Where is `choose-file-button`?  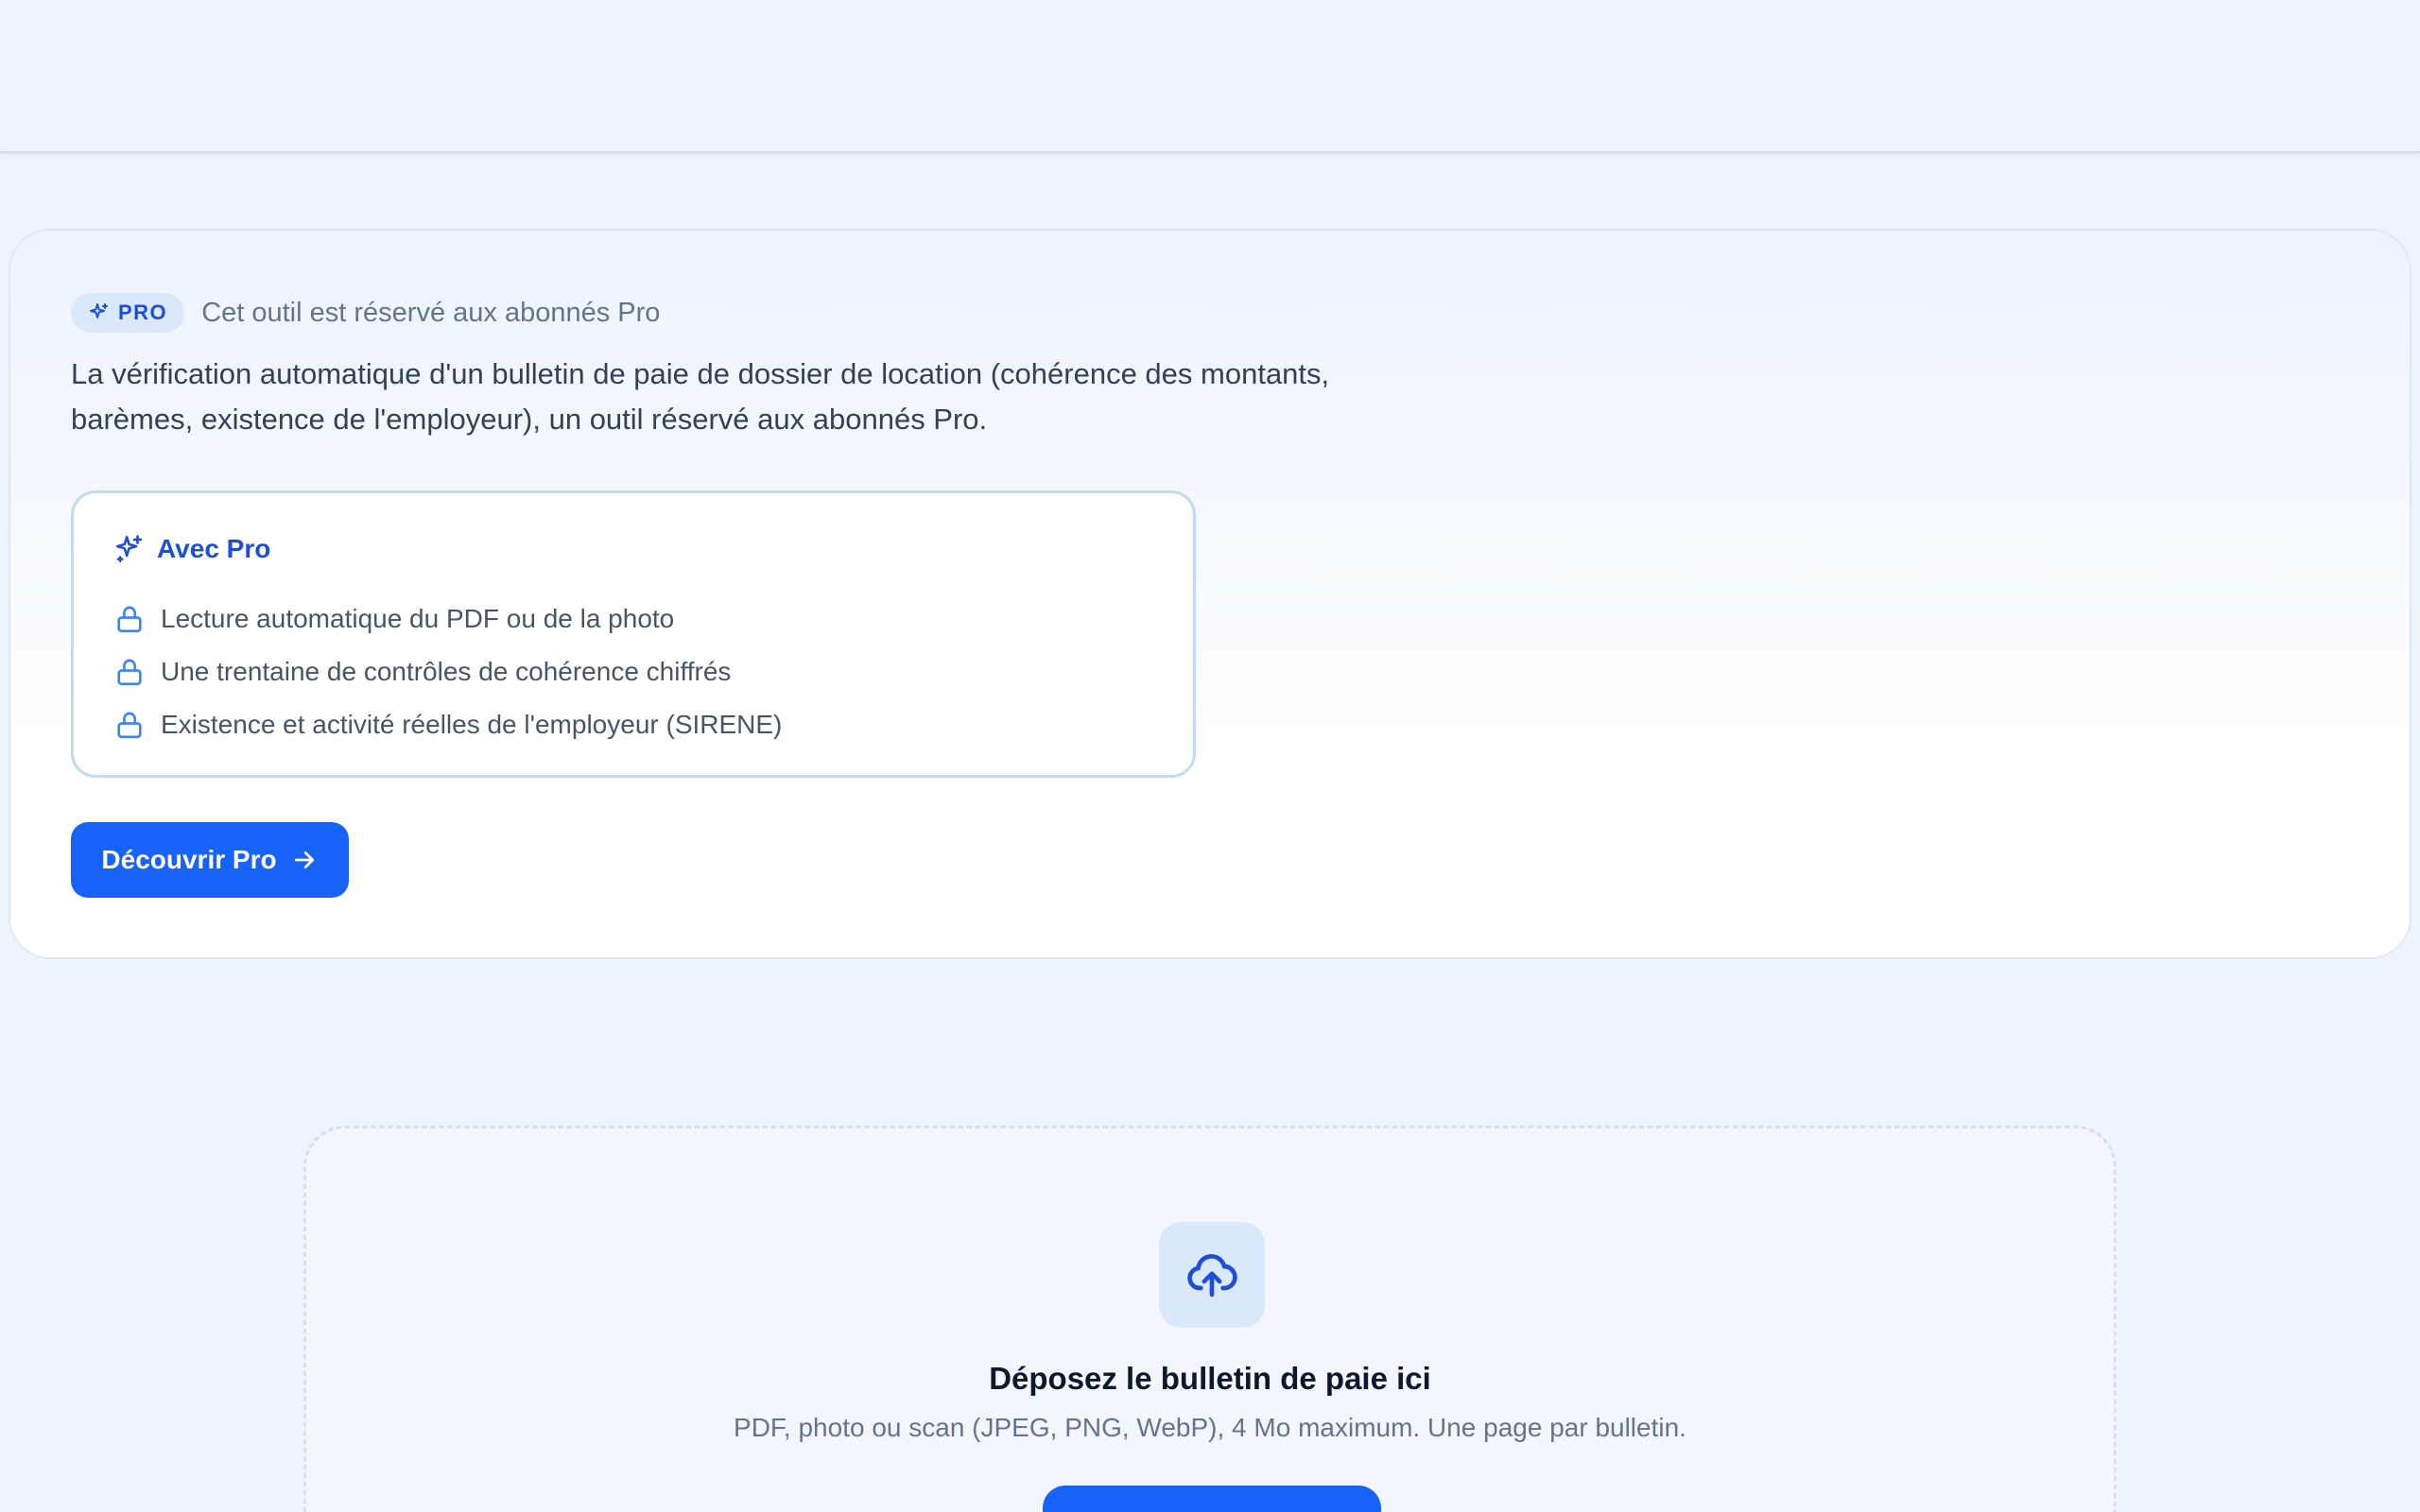
choose-file-button is located at coordinates (1212, 1499).